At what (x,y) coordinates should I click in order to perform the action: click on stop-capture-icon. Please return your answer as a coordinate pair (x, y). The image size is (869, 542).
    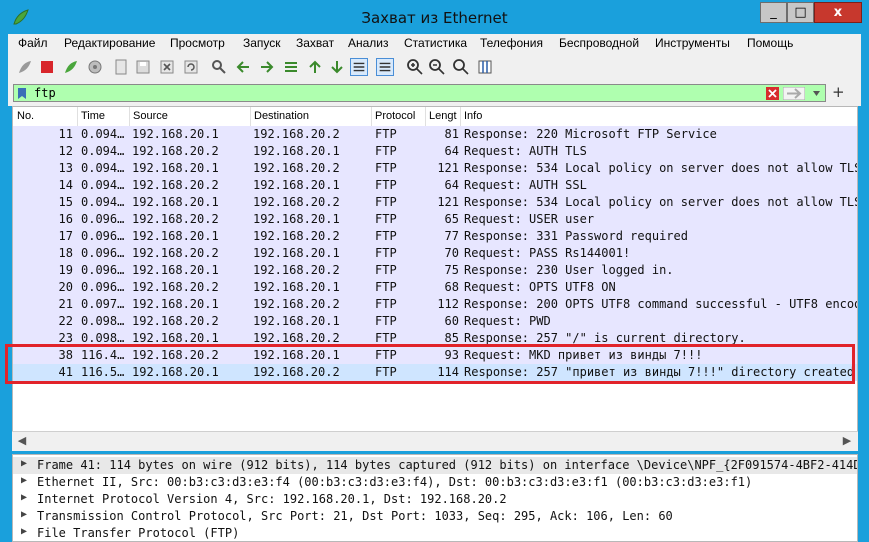
    Looking at the image, I should click on (47, 67).